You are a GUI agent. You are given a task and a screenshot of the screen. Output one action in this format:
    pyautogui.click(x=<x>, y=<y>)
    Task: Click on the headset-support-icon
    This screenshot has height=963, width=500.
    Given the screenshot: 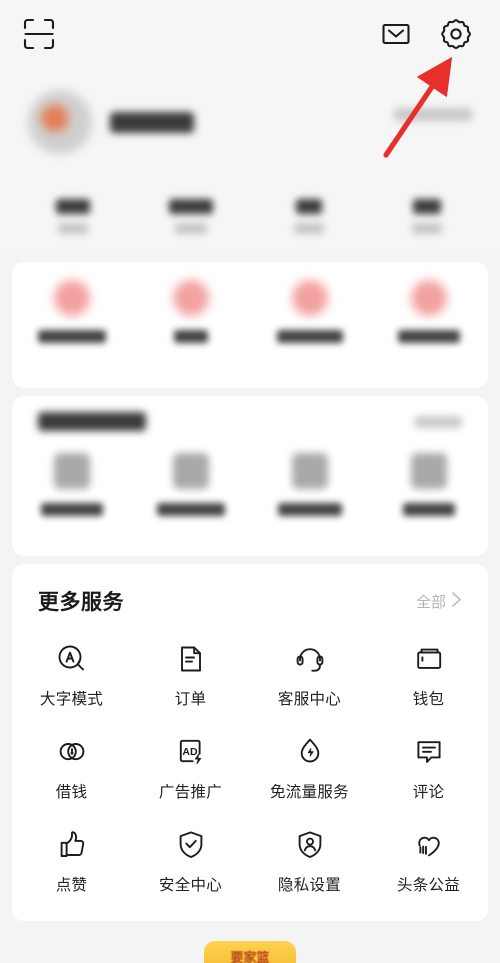 What is the action you would take?
    pyautogui.click(x=310, y=659)
    